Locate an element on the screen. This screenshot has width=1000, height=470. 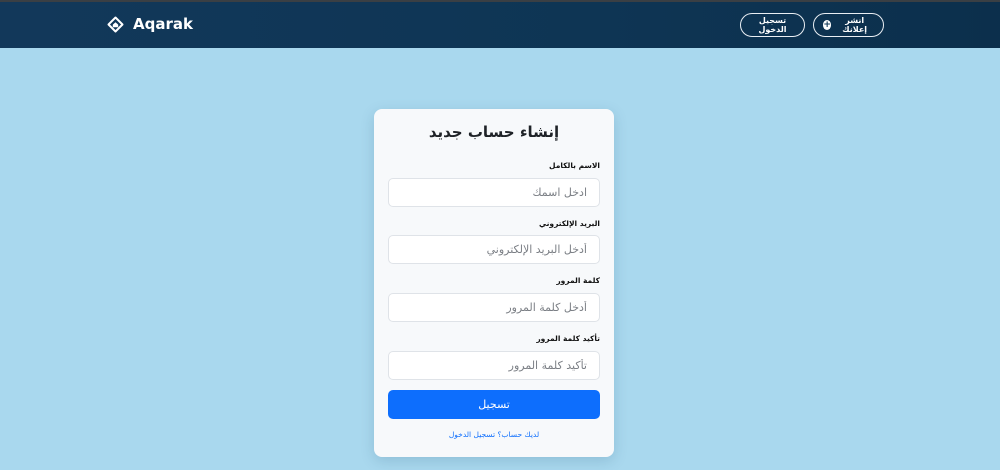
confirm-password-input is located at coordinates (494, 365).